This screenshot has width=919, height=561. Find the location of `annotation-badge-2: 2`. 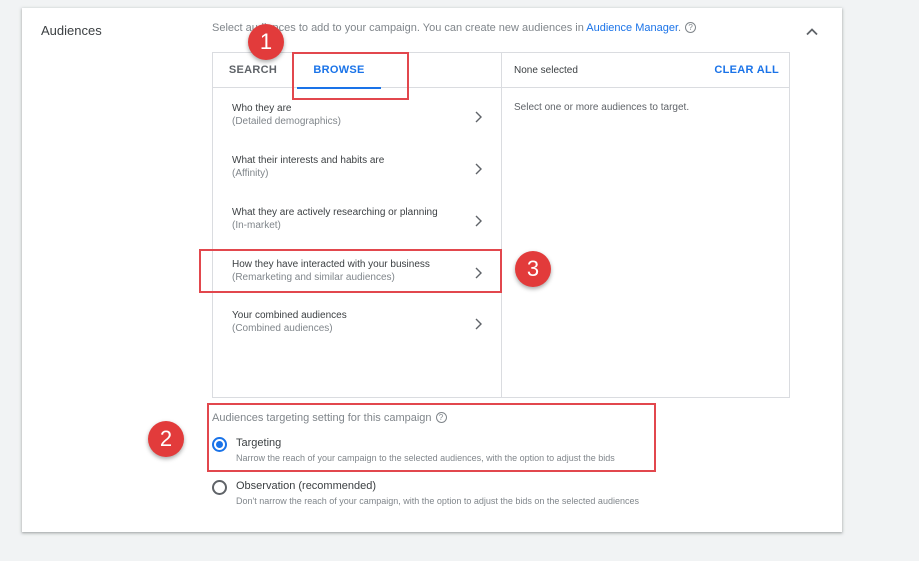

annotation-badge-2: 2 is located at coordinates (166, 439).